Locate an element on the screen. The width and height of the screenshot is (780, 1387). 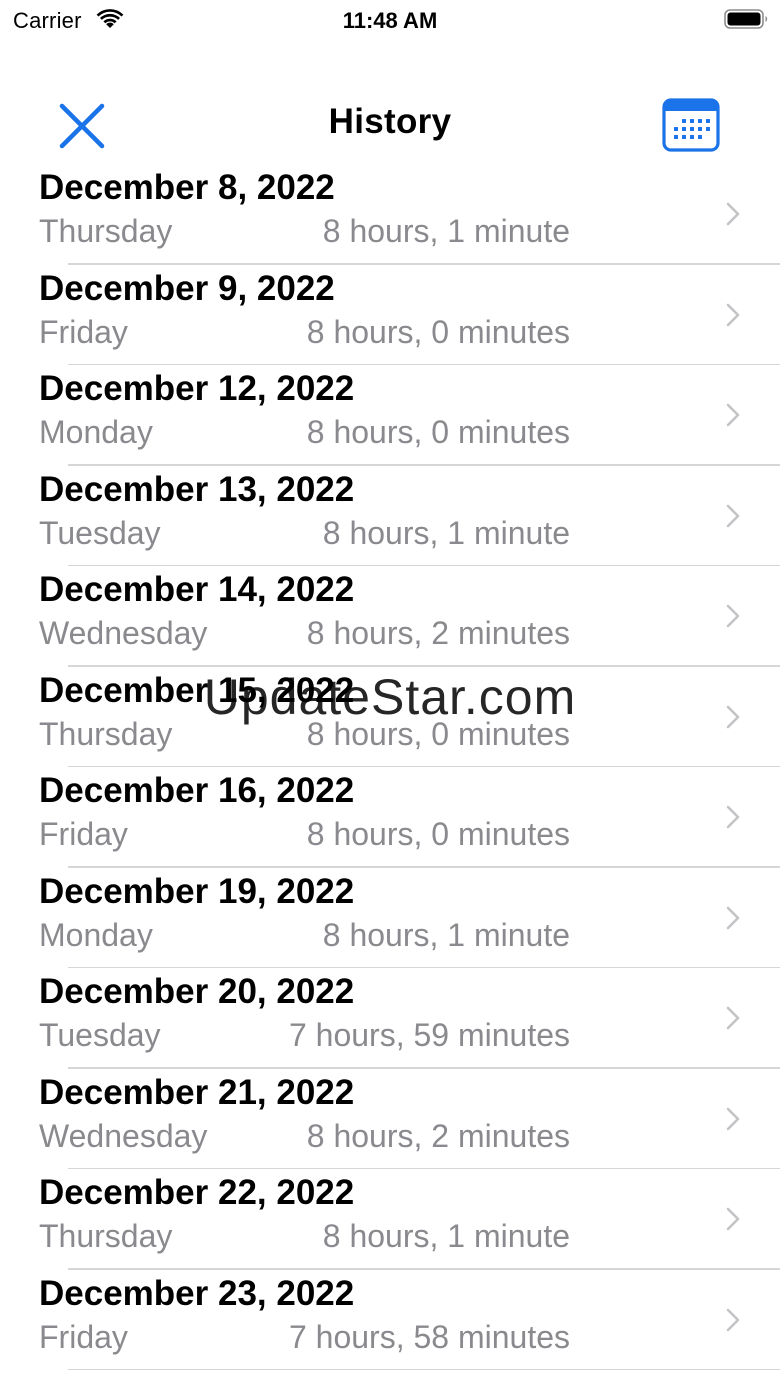
status-bar: Carrier 11:48 AM is located at coordinates (390, 20).